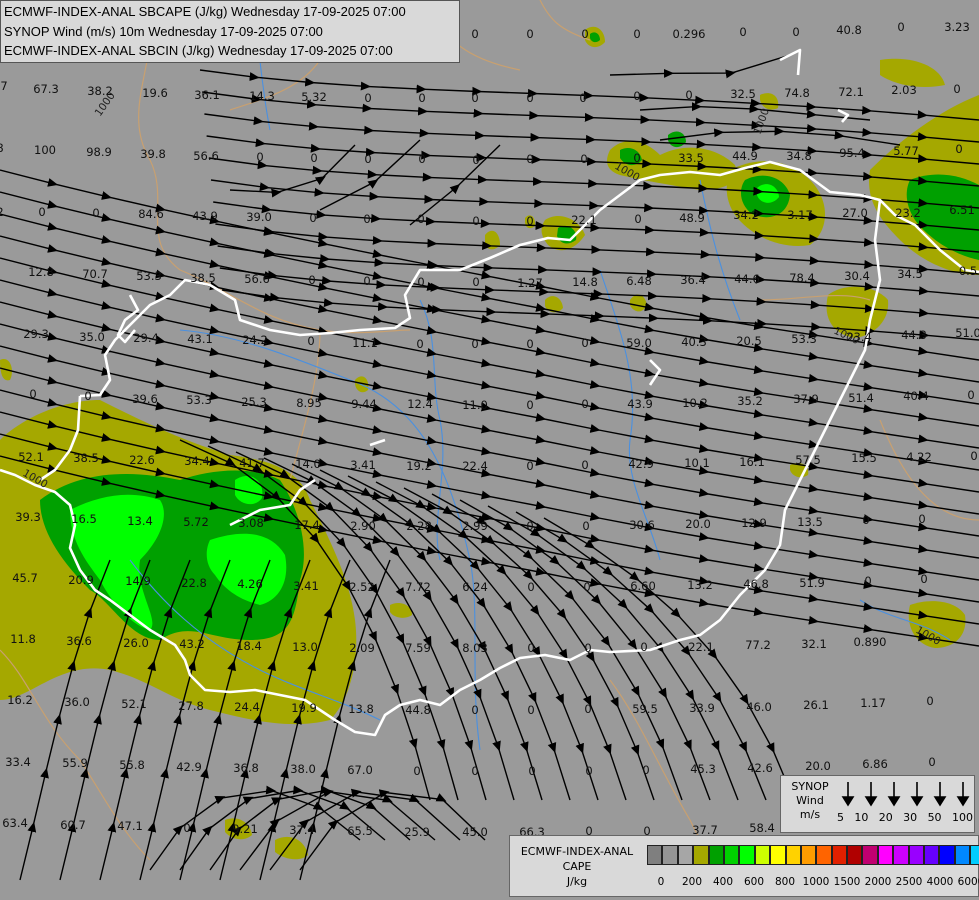  What do you see at coordinates (799, 156) in the screenshot?
I see `cin-value: 34.8` at bounding box center [799, 156].